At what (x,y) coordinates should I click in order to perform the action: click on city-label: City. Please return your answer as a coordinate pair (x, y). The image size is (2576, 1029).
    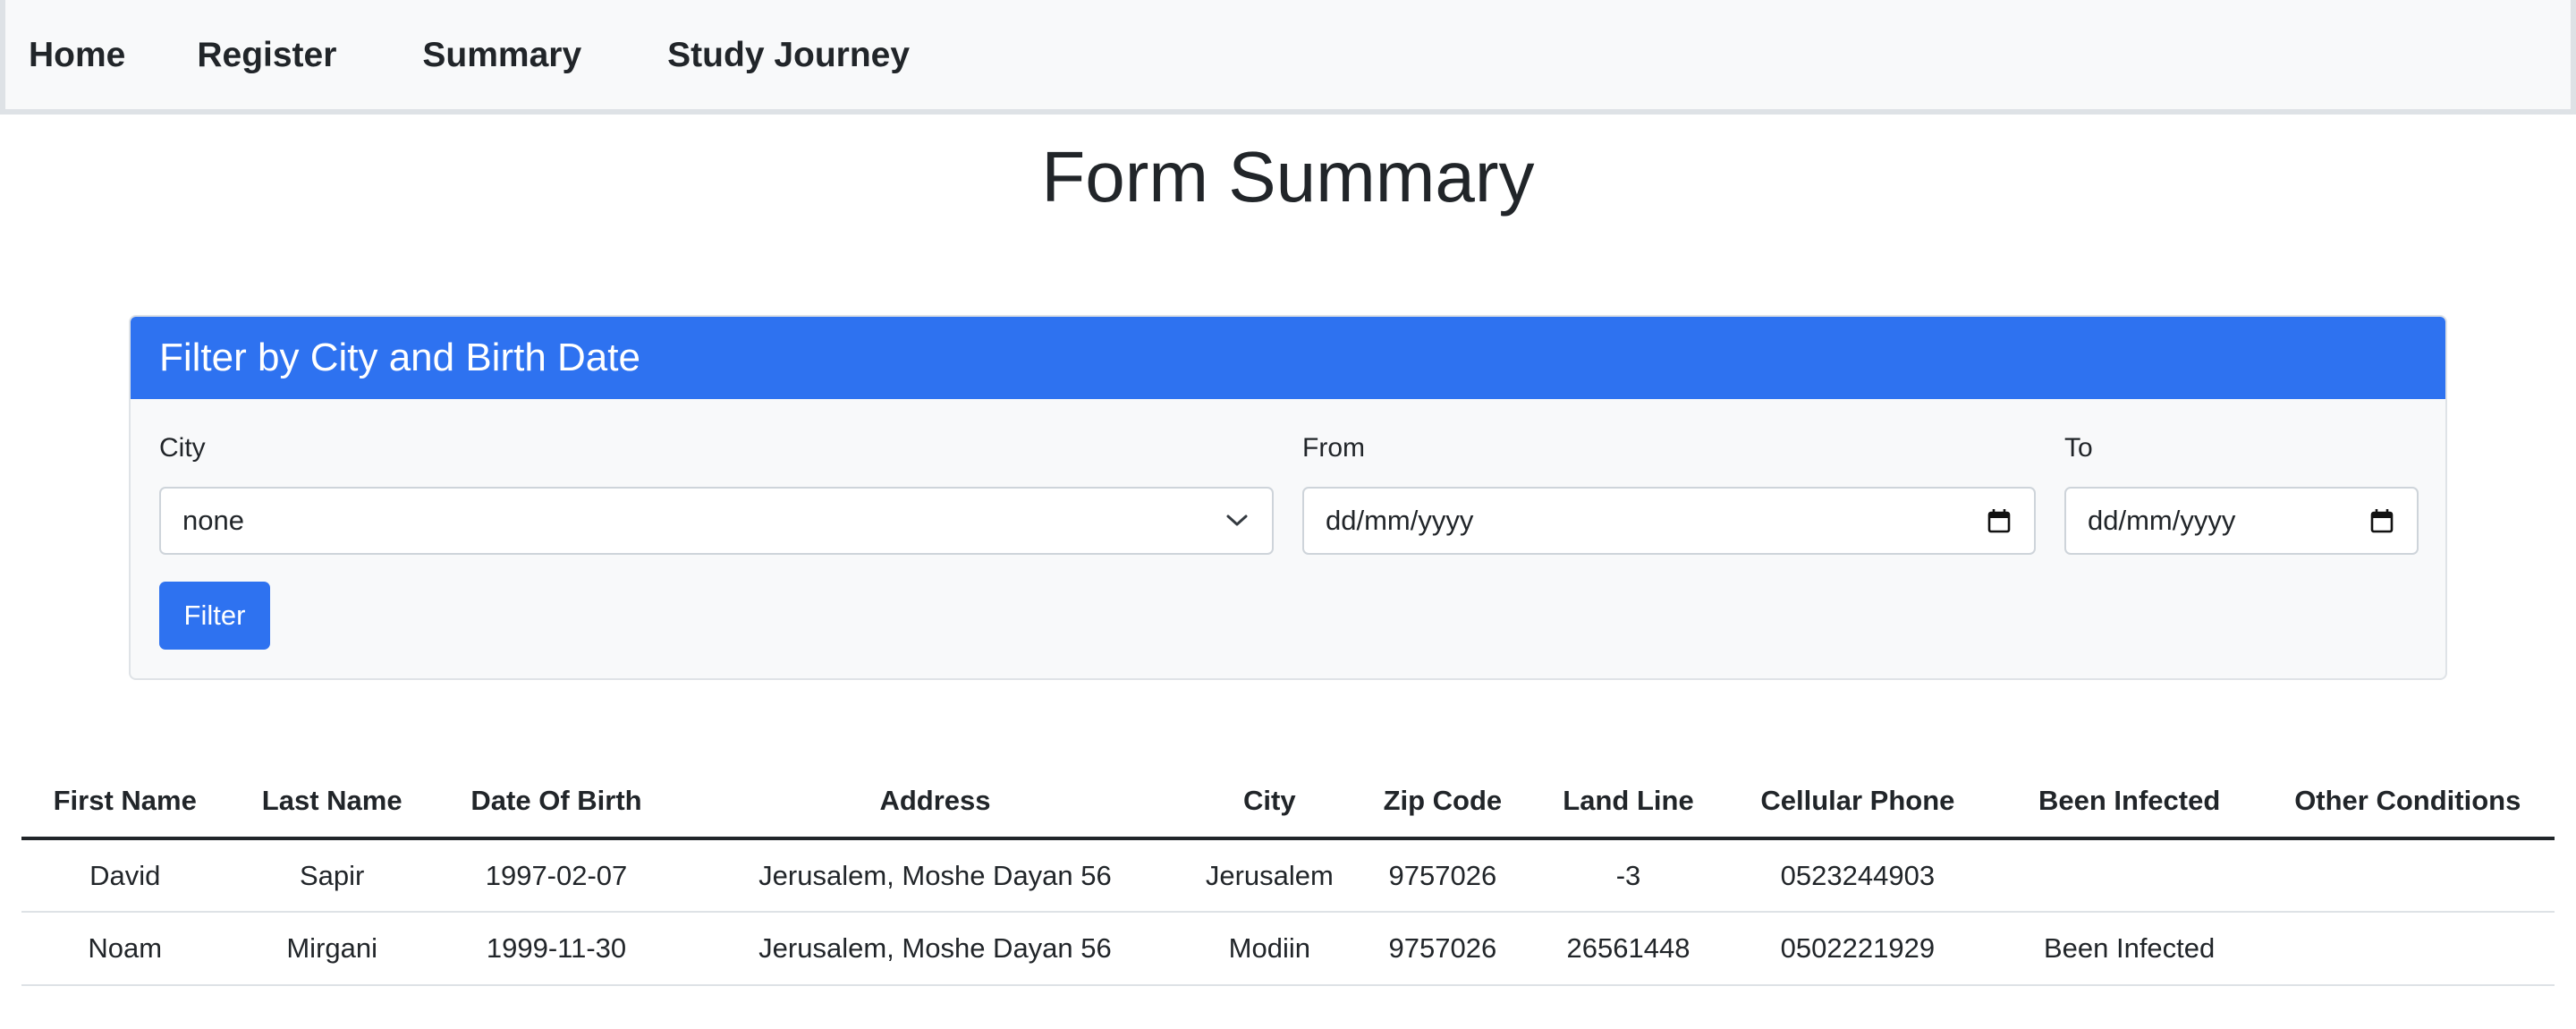
    Looking at the image, I should click on (182, 448).